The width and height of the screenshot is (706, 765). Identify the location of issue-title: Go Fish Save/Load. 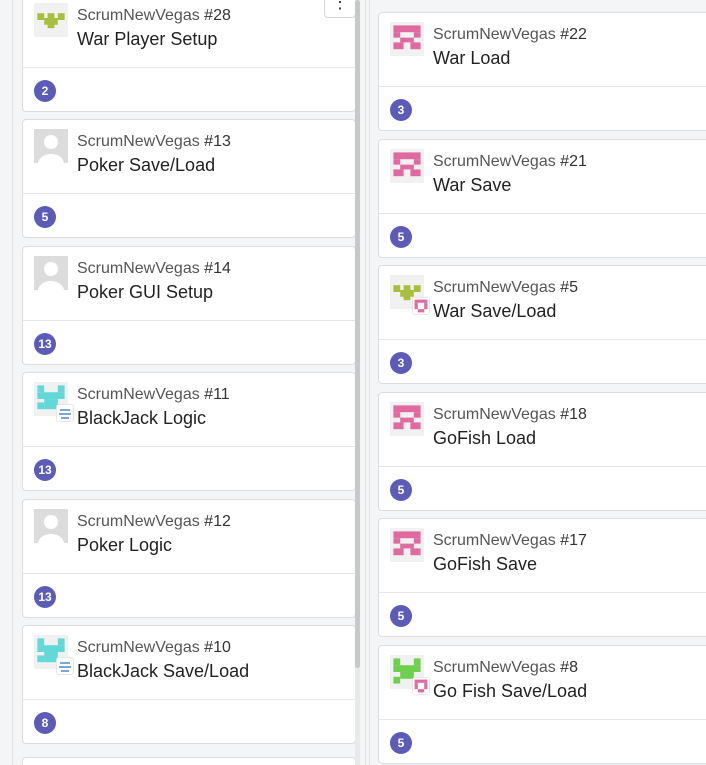
(510, 691).